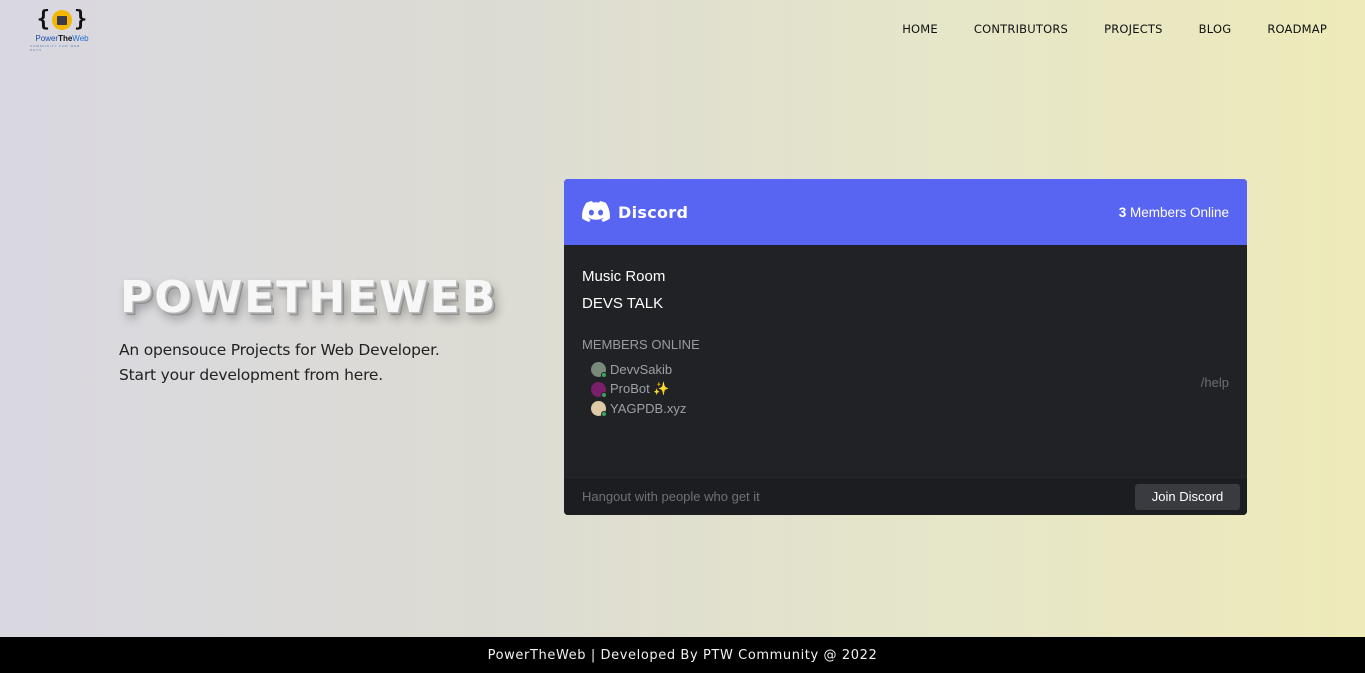 This screenshot has width=1365, height=673. I want to click on monitor-icon, so click(62, 20).